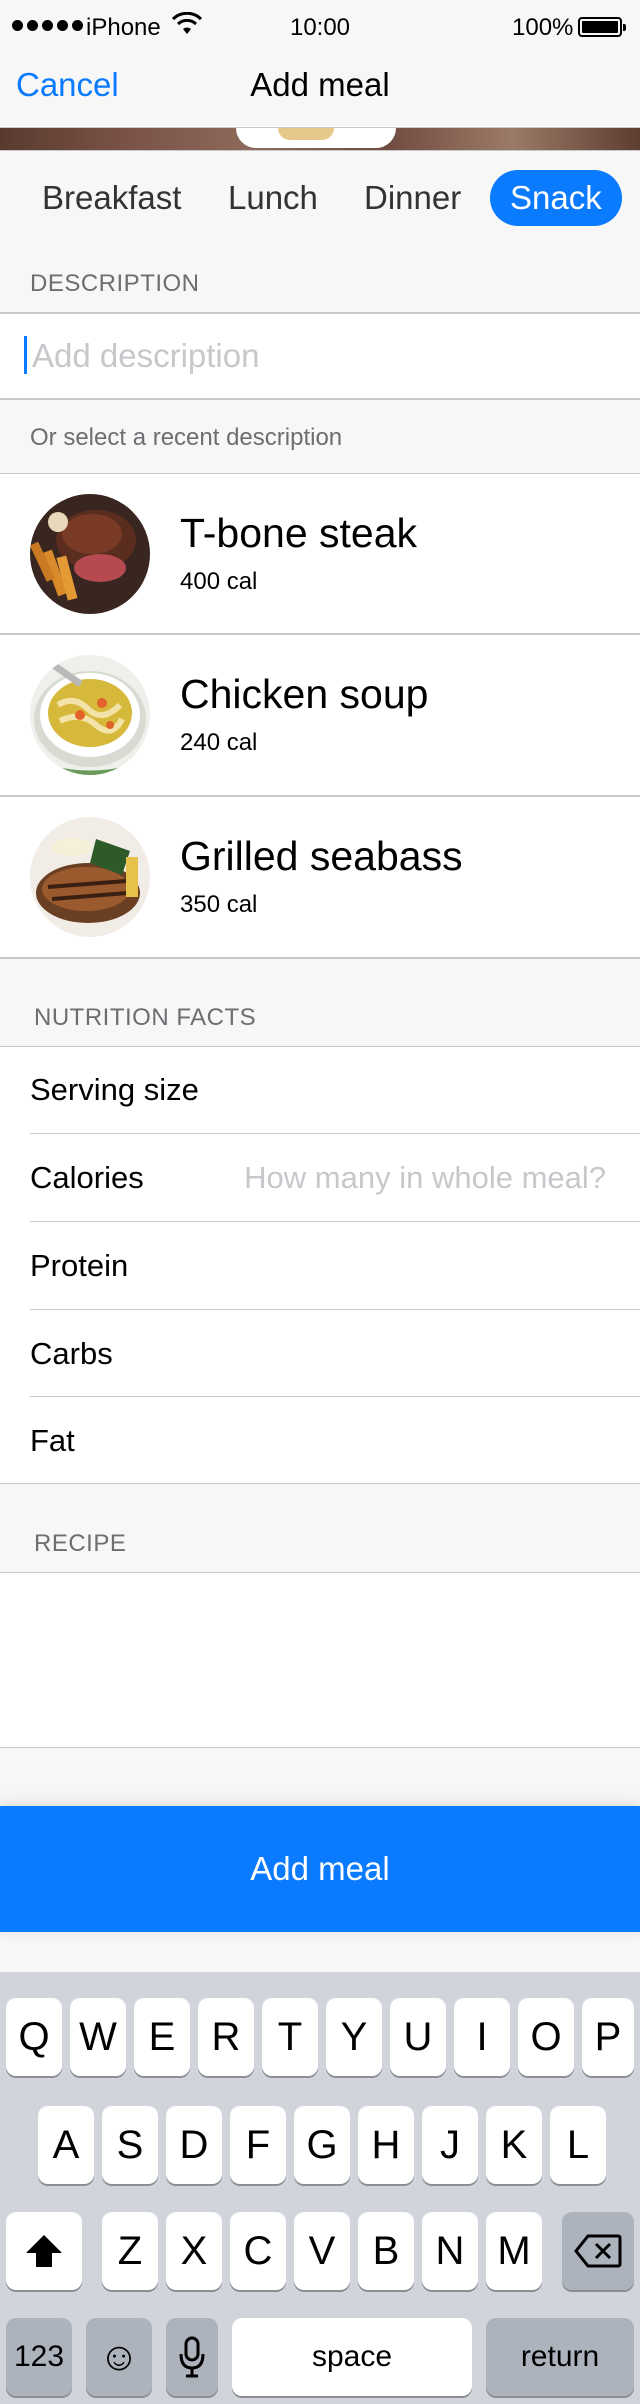 Image resolution: width=640 pixels, height=2404 pixels. What do you see at coordinates (79, 1265) in the screenshot?
I see `protein-label: Protein` at bounding box center [79, 1265].